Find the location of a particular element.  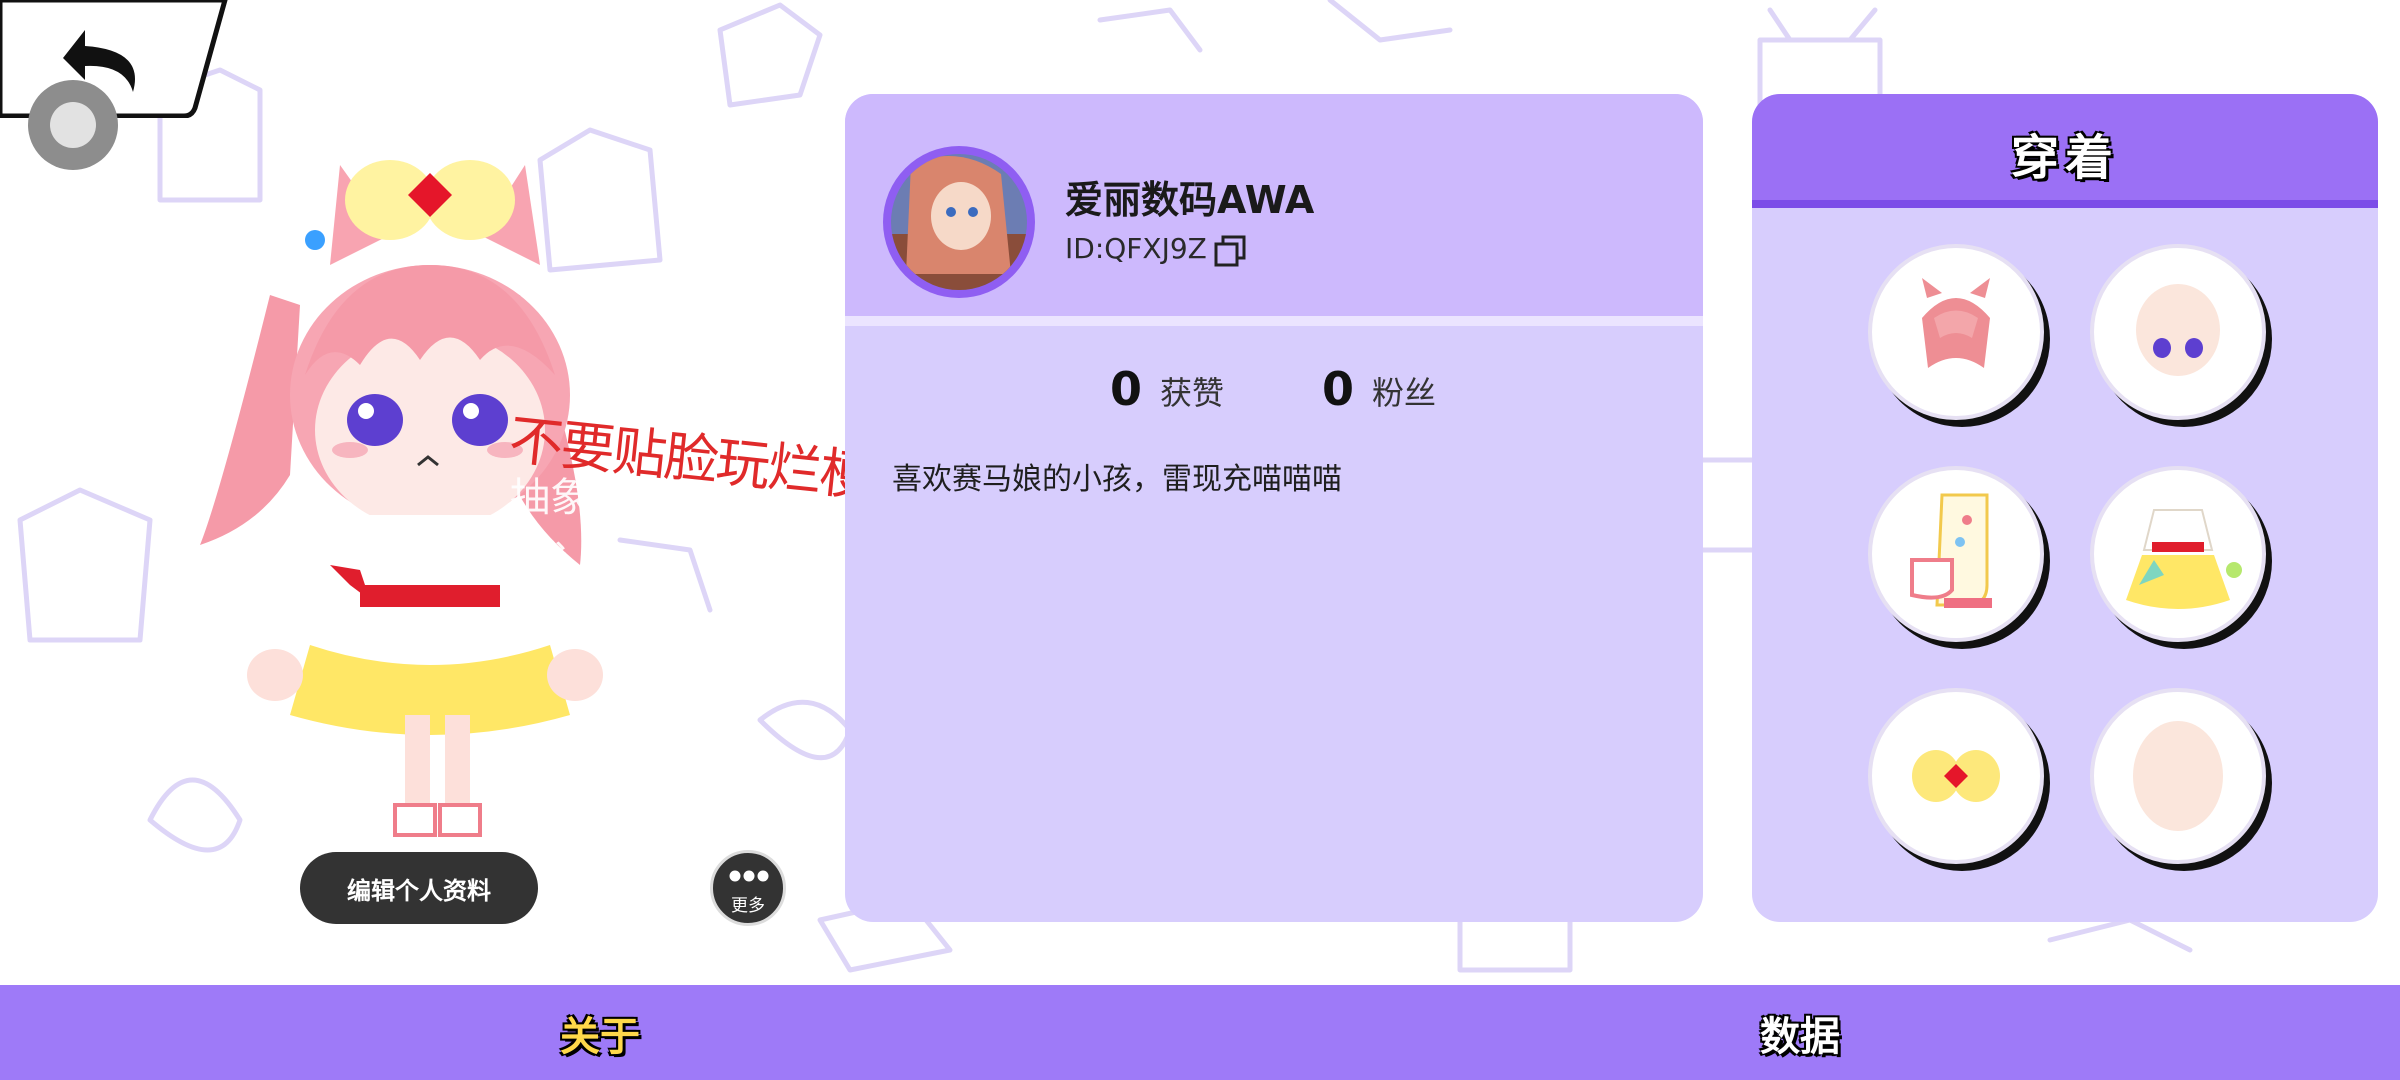

likes-label: 获赞 is located at coordinates (1192, 393).